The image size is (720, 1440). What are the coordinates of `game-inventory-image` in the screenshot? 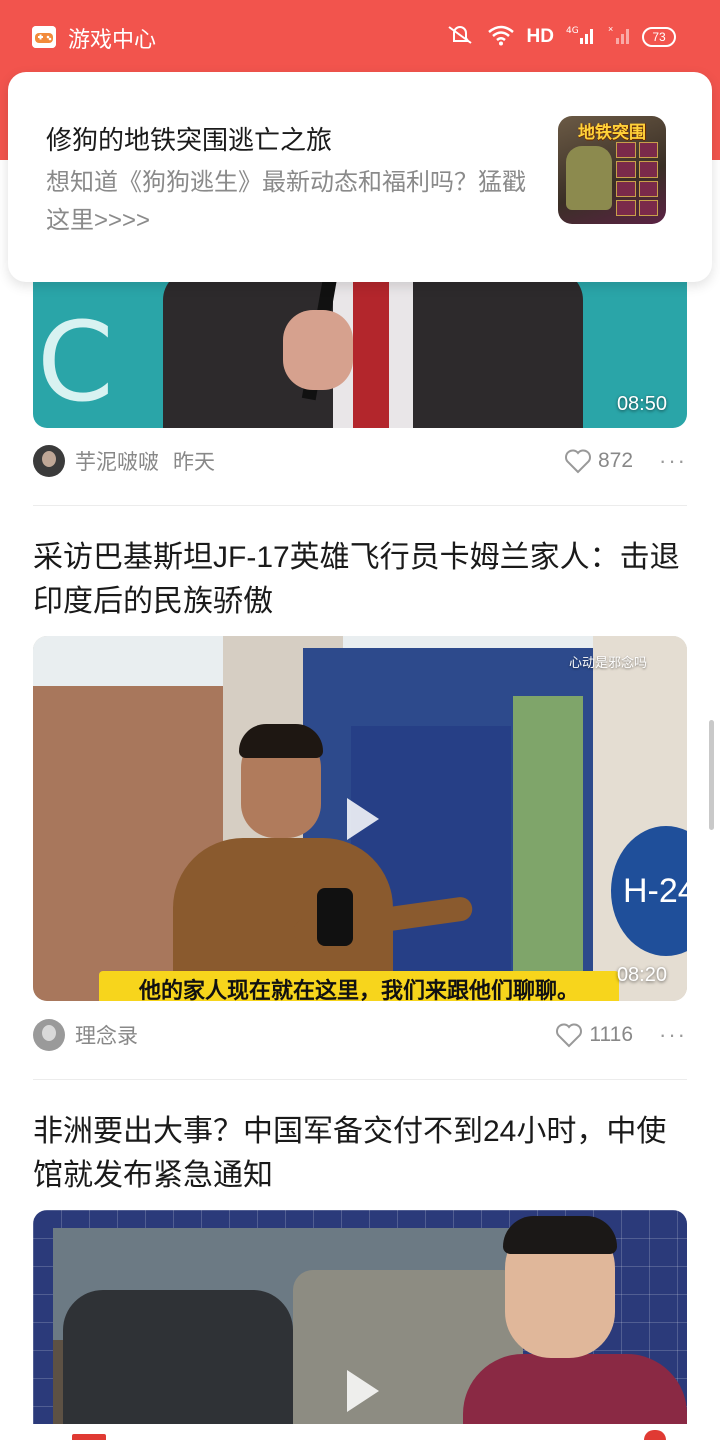 It's located at (637, 179).